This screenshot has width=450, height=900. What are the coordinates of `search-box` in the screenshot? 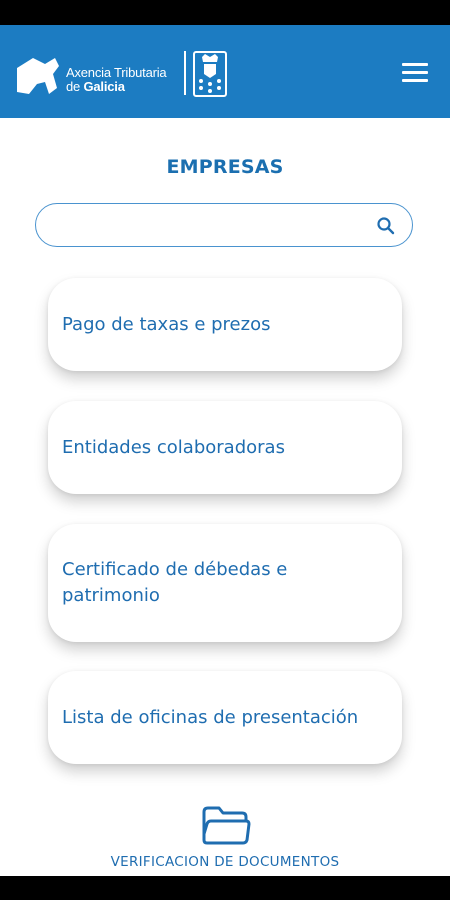 It's located at (224, 225).